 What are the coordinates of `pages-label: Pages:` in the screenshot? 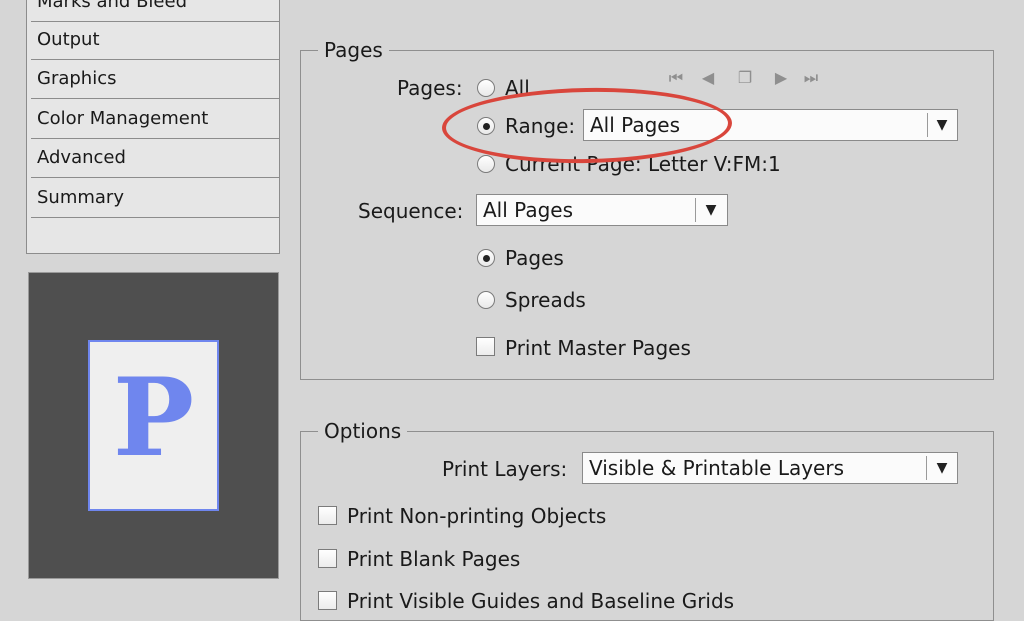 It's located at (430, 88).